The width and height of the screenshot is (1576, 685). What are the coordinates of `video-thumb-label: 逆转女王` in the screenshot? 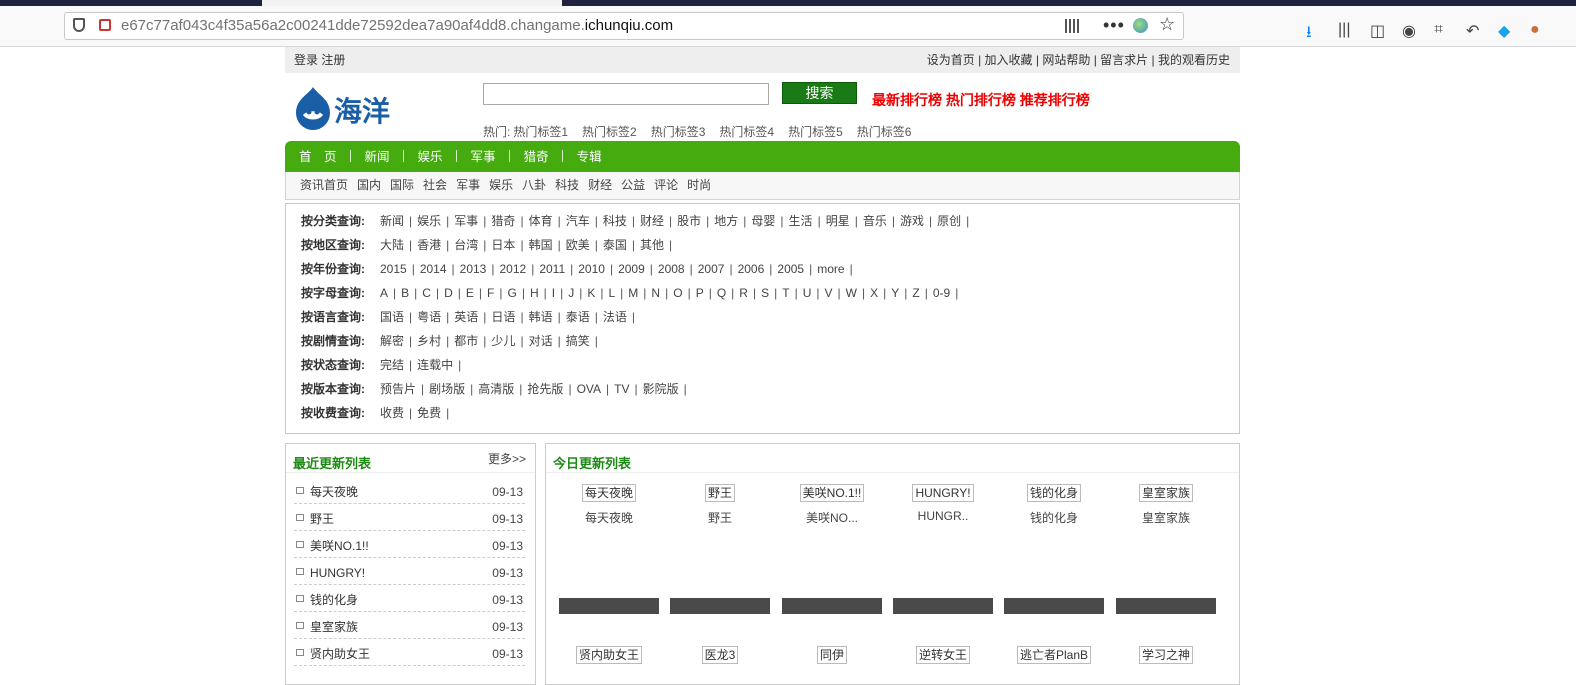 It's located at (942, 655).